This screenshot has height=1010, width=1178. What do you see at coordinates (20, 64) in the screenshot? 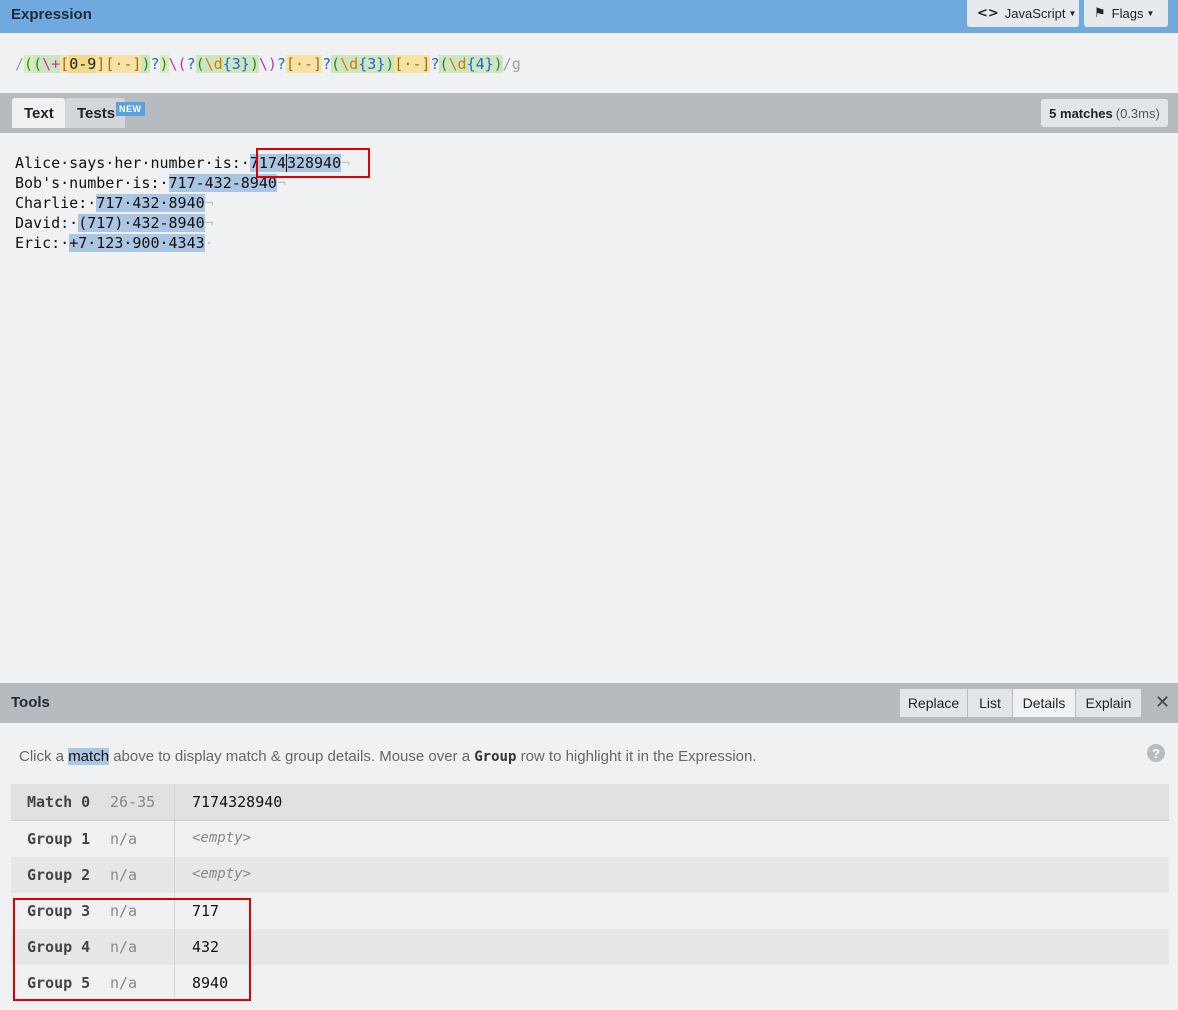
I see `expr-delimiter: /` at bounding box center [20, 64].